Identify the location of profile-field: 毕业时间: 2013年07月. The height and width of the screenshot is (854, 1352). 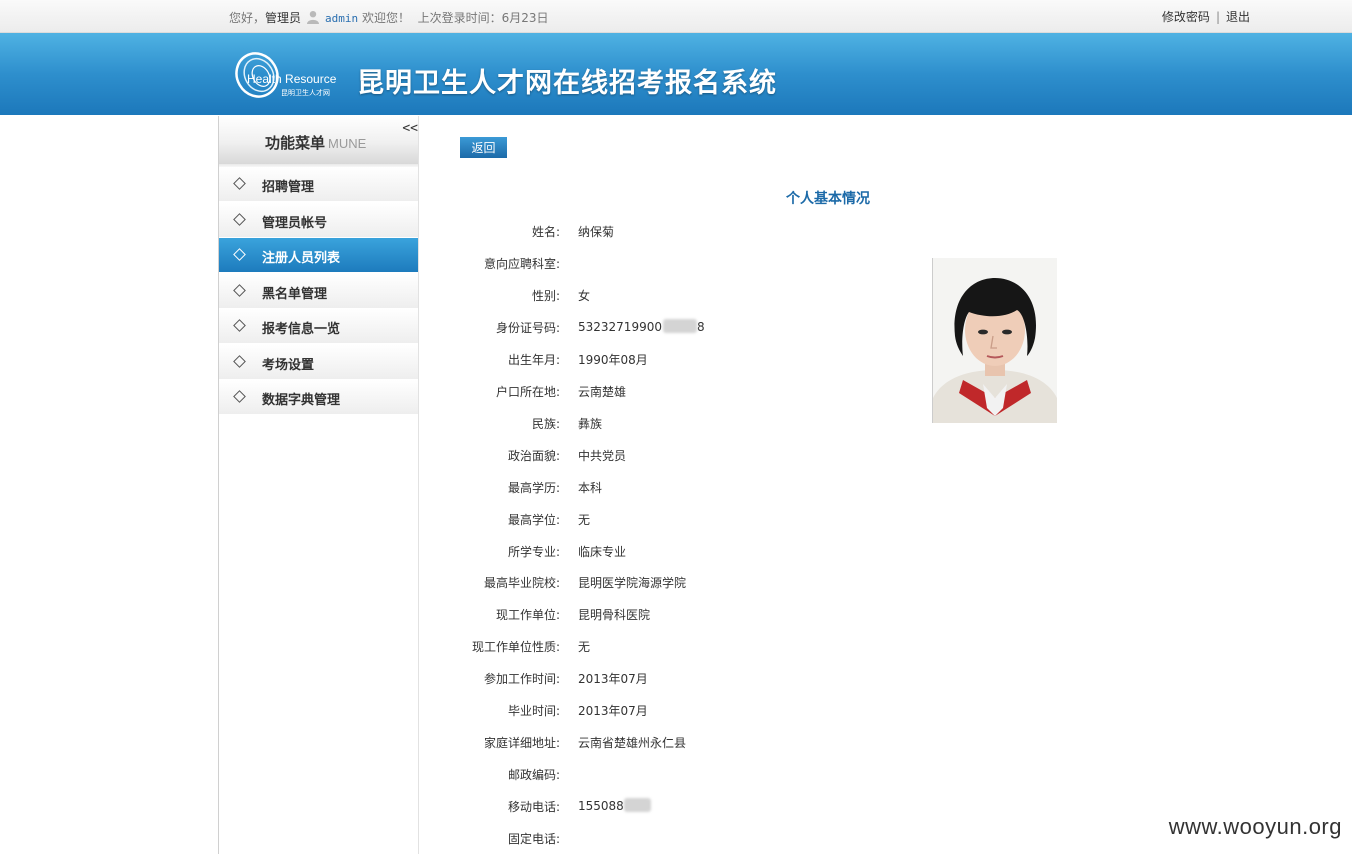
(650, 710).